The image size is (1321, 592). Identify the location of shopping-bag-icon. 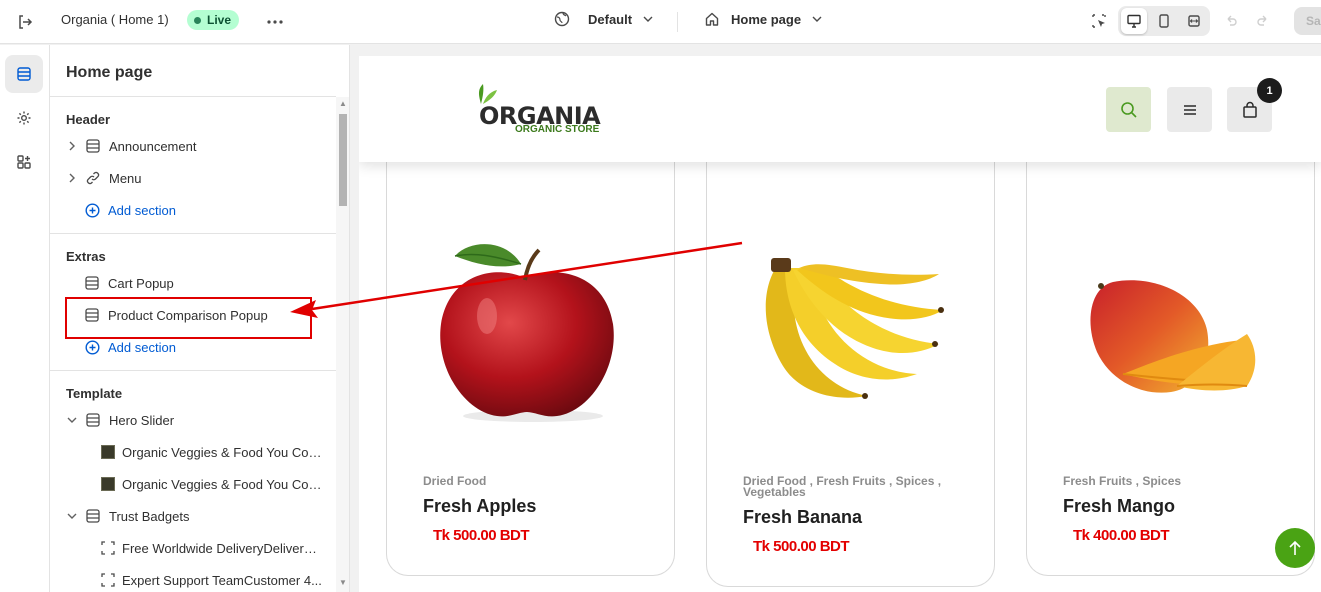
(1249, 109).